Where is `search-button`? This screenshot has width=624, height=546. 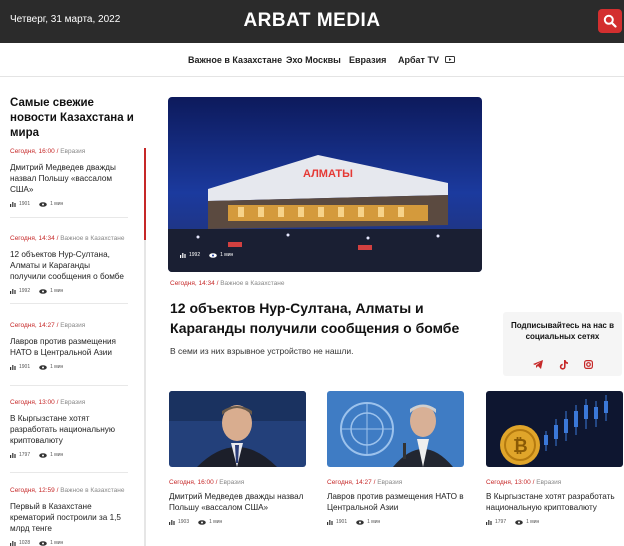
search-button is located at coordinates (610, 21).